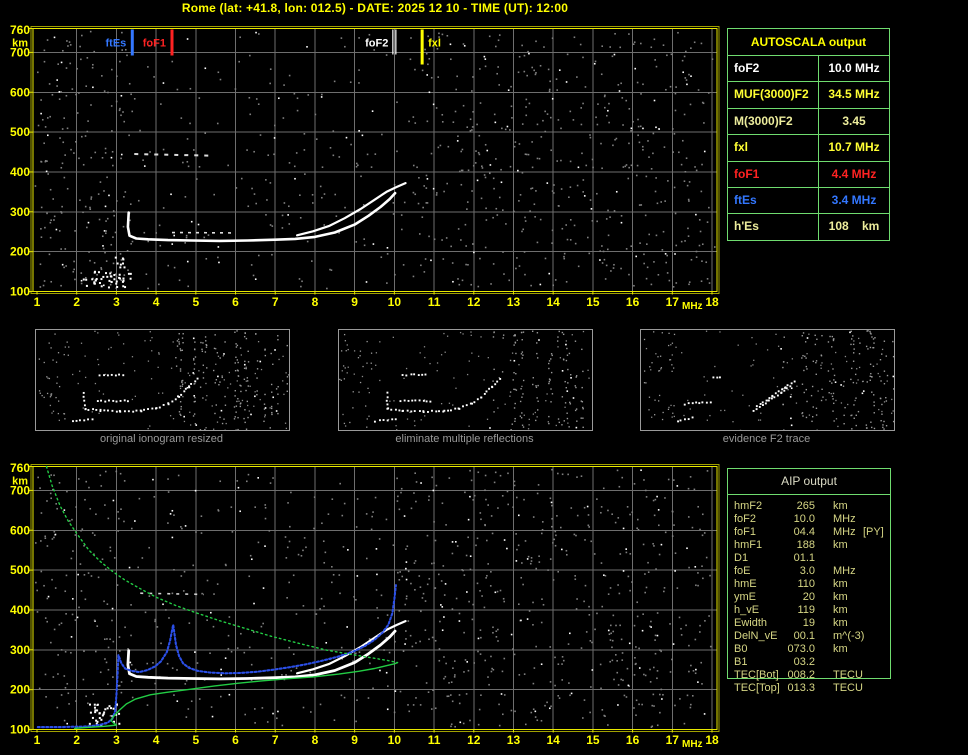 This screenshot has width=968, height=755. I want to click on parameter-value: 013.3, so click(801, 688).